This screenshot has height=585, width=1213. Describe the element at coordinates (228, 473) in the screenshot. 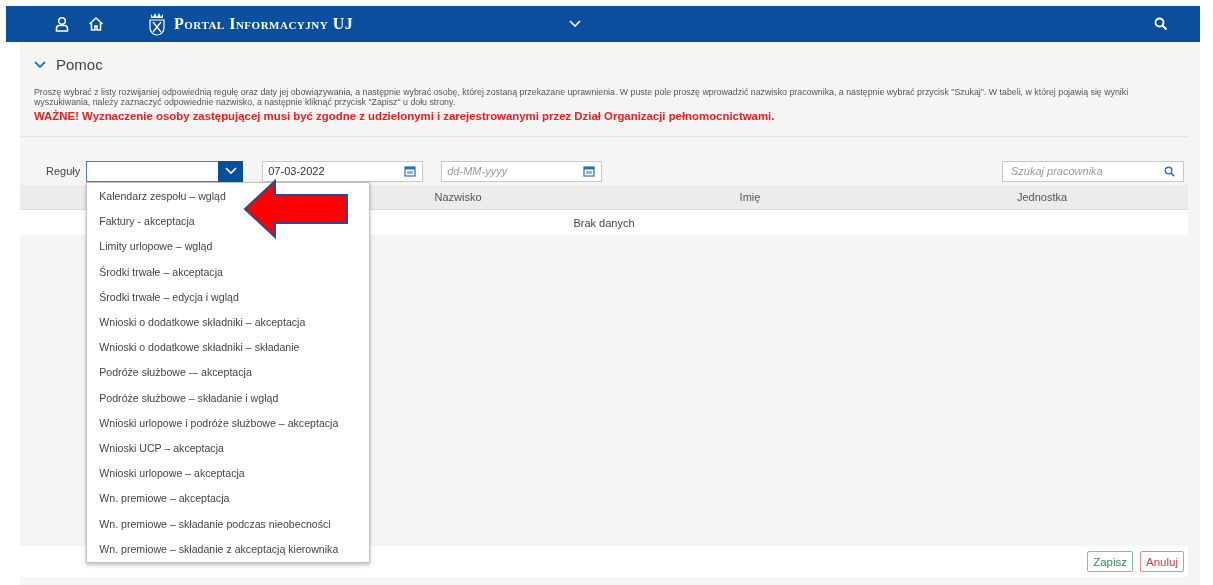

I see `dropdown-option: Wnioski urlopowe – akceptacja` at that location.